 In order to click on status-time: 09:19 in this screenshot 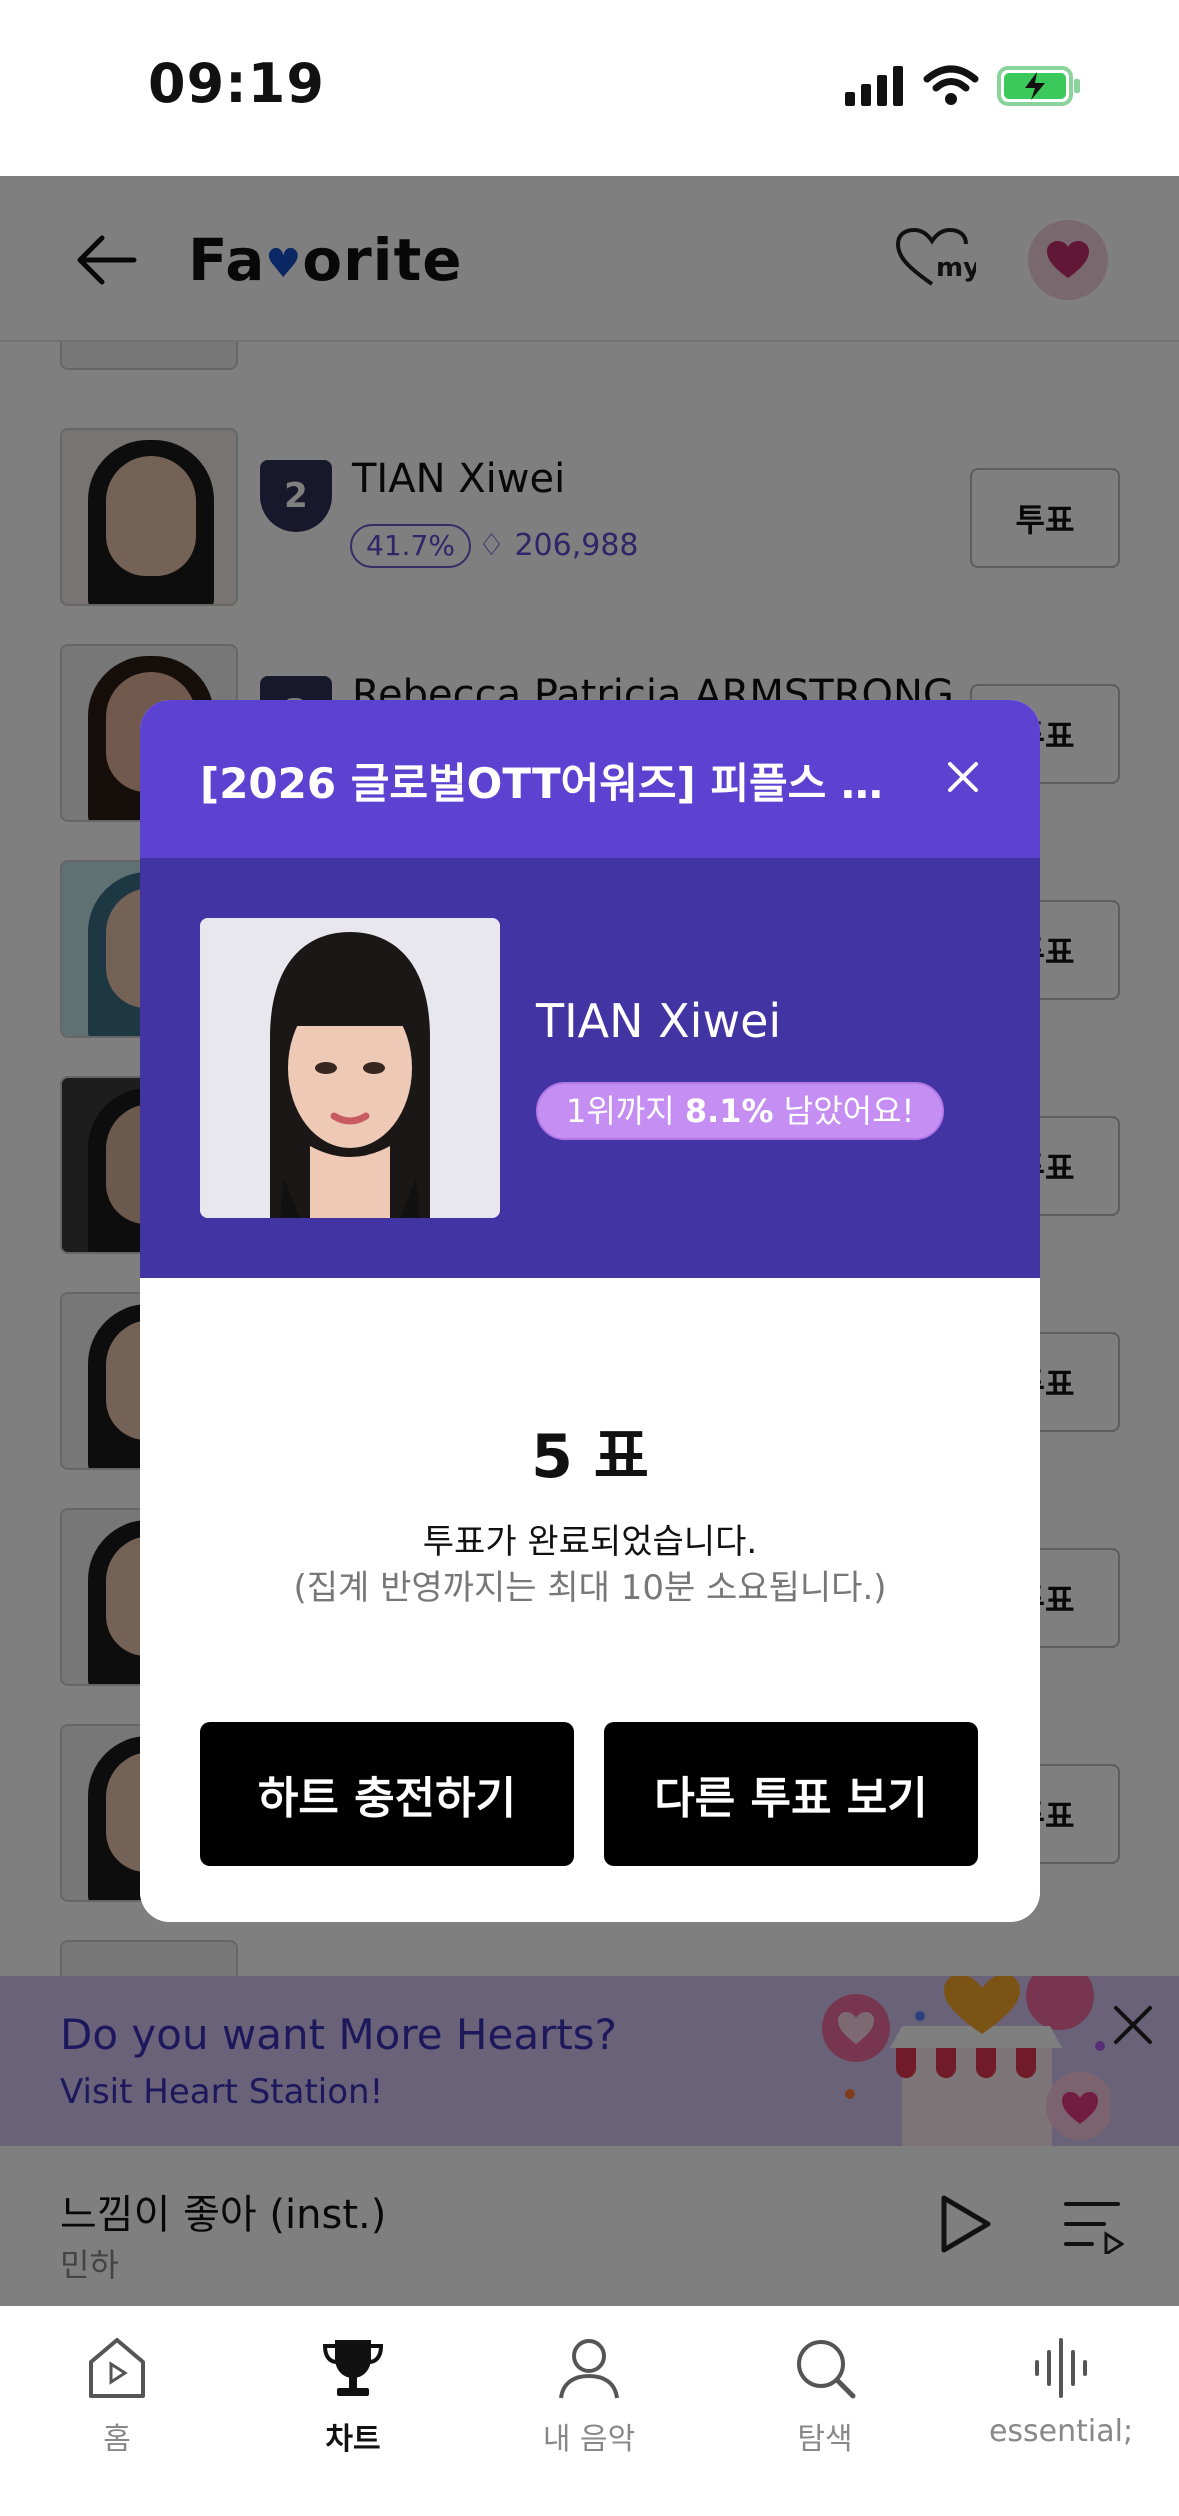, I will do `click(236, 83)`.